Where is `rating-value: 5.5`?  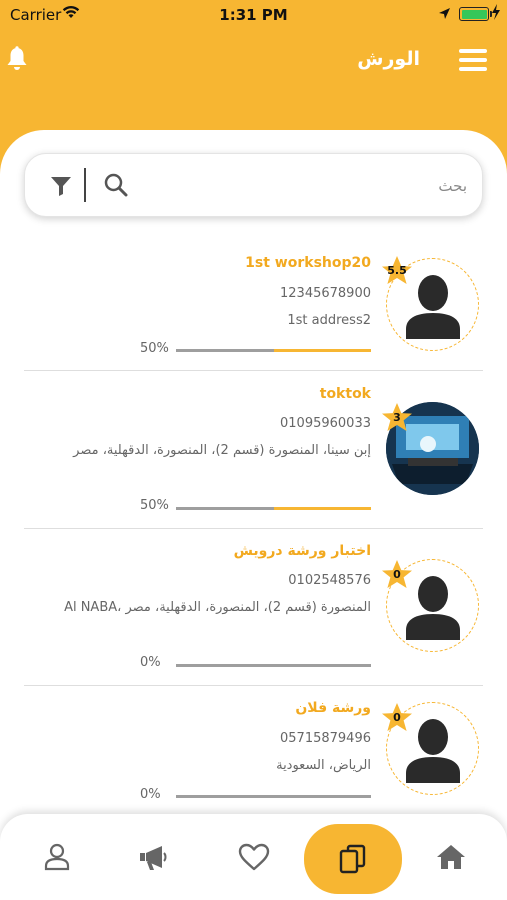 rating-value: 5.5 is located at coordinates (397, 270).